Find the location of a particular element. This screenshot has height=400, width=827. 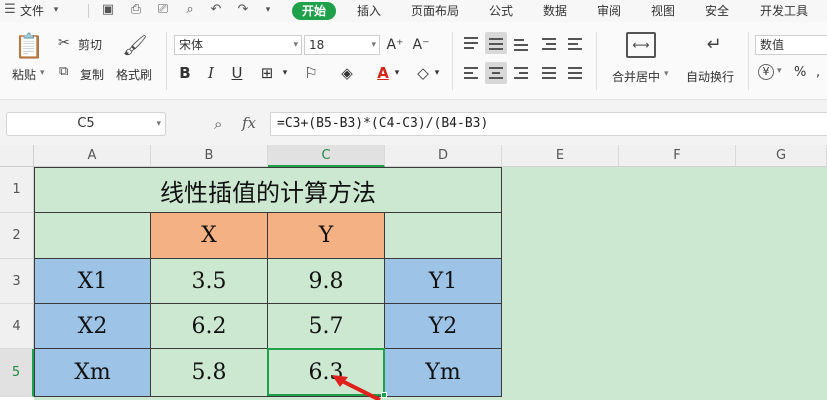

row-header-3: 3 is located at coordinates (17, 281).